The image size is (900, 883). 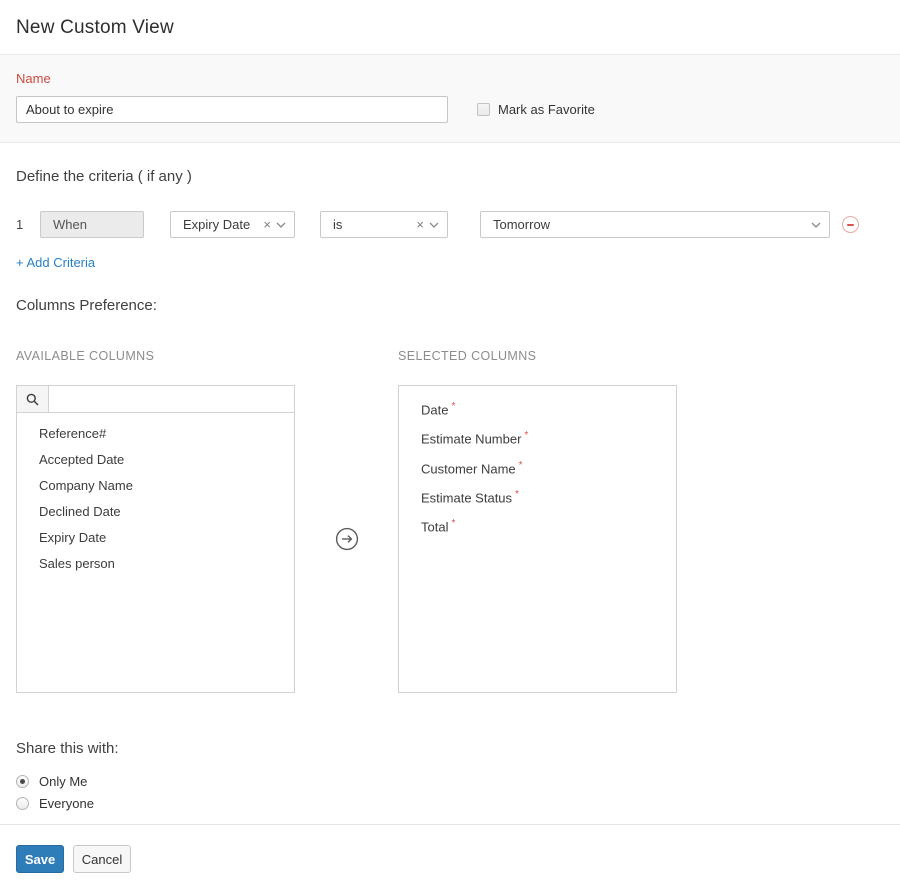 I want to click on selected-column-item: Estimate Number *, so click(x=537, y=437).